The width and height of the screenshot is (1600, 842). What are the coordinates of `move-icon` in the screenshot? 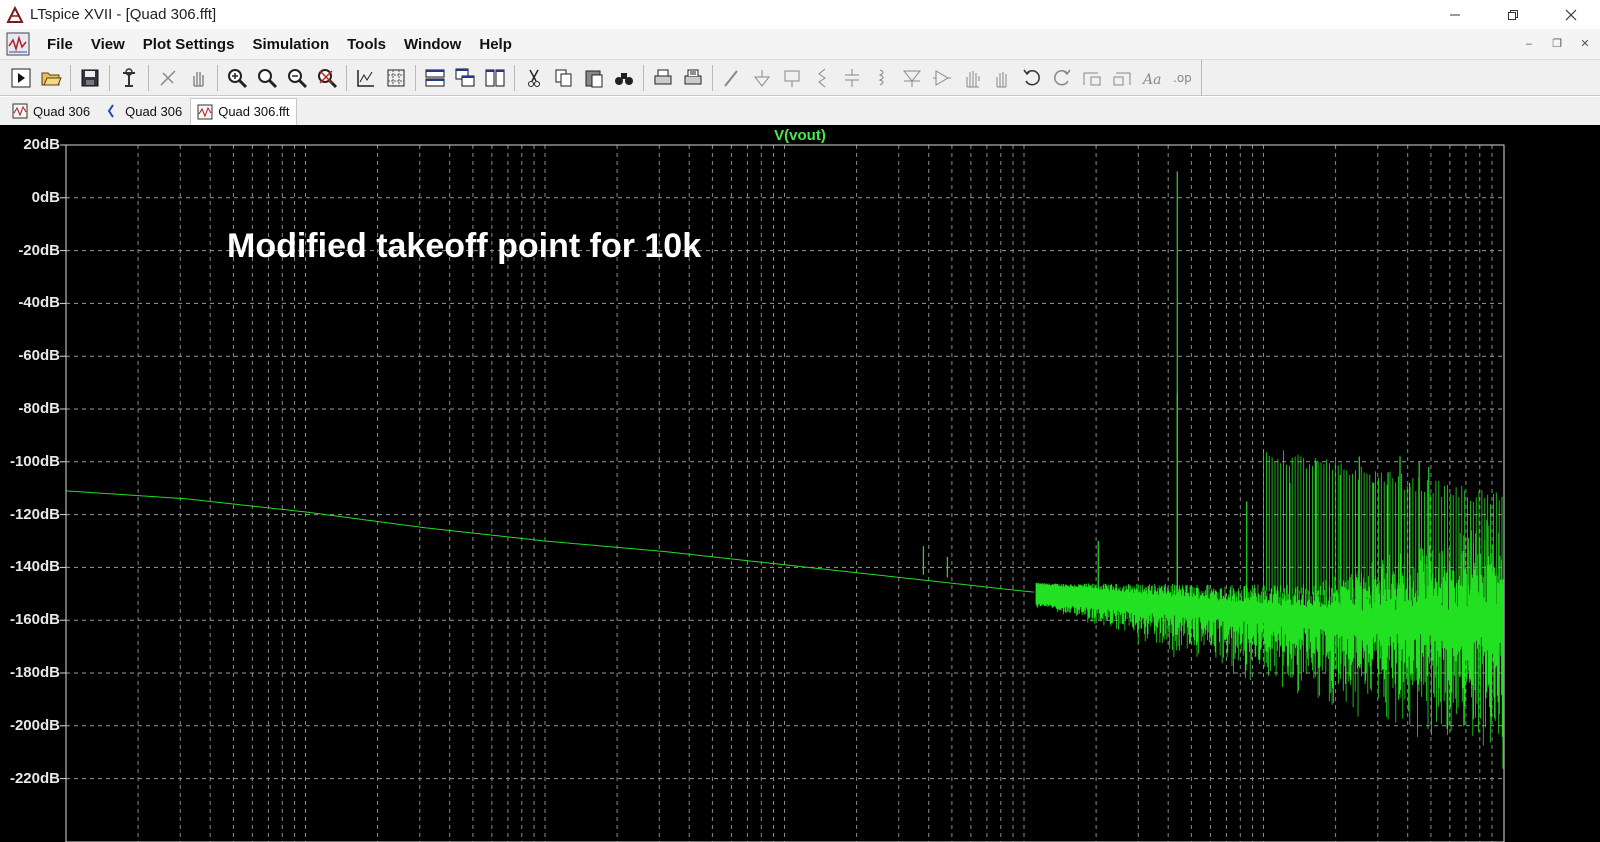 It's located at (972, 78).